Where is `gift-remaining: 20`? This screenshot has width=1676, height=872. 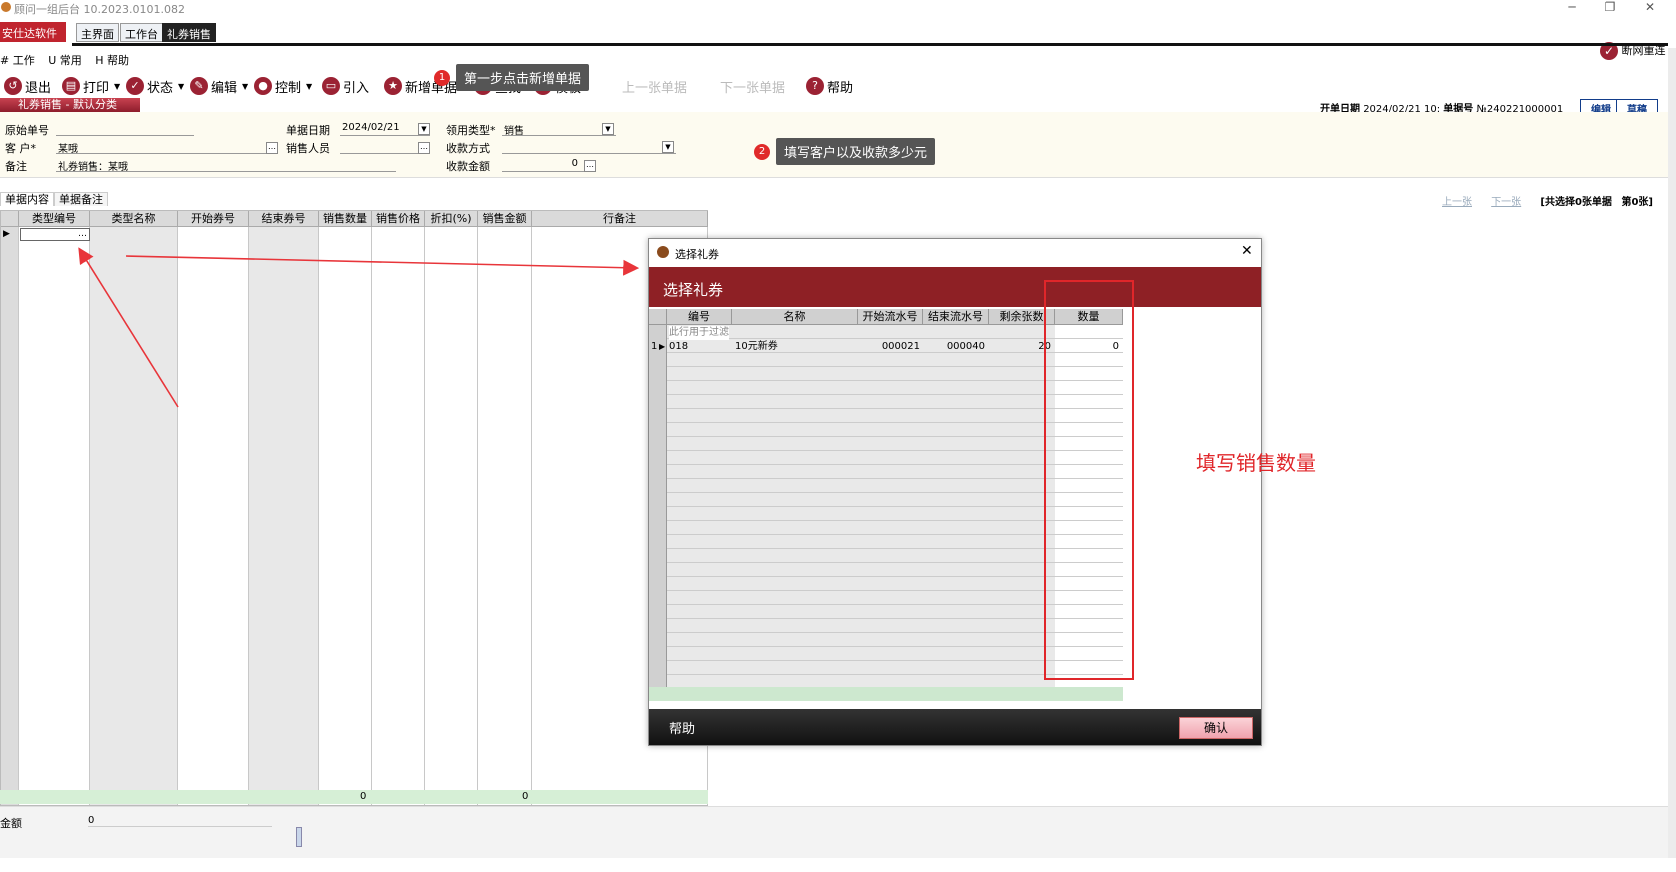 gift-remaining: 20 is located at coordinates (1044, 346).